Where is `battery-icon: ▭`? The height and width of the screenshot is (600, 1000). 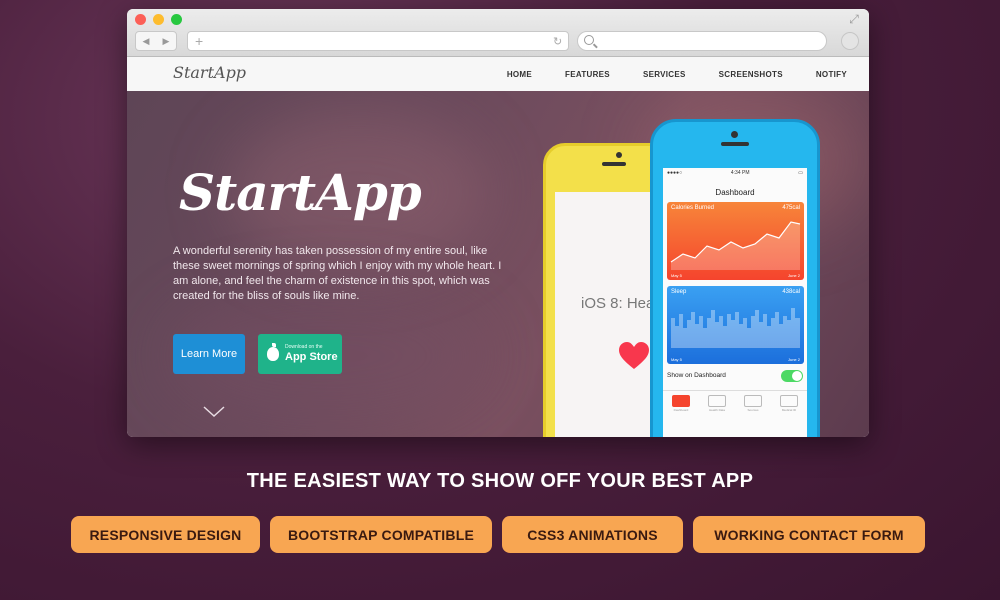 battery-icon: ▭ is located at coordinates (800, 173).